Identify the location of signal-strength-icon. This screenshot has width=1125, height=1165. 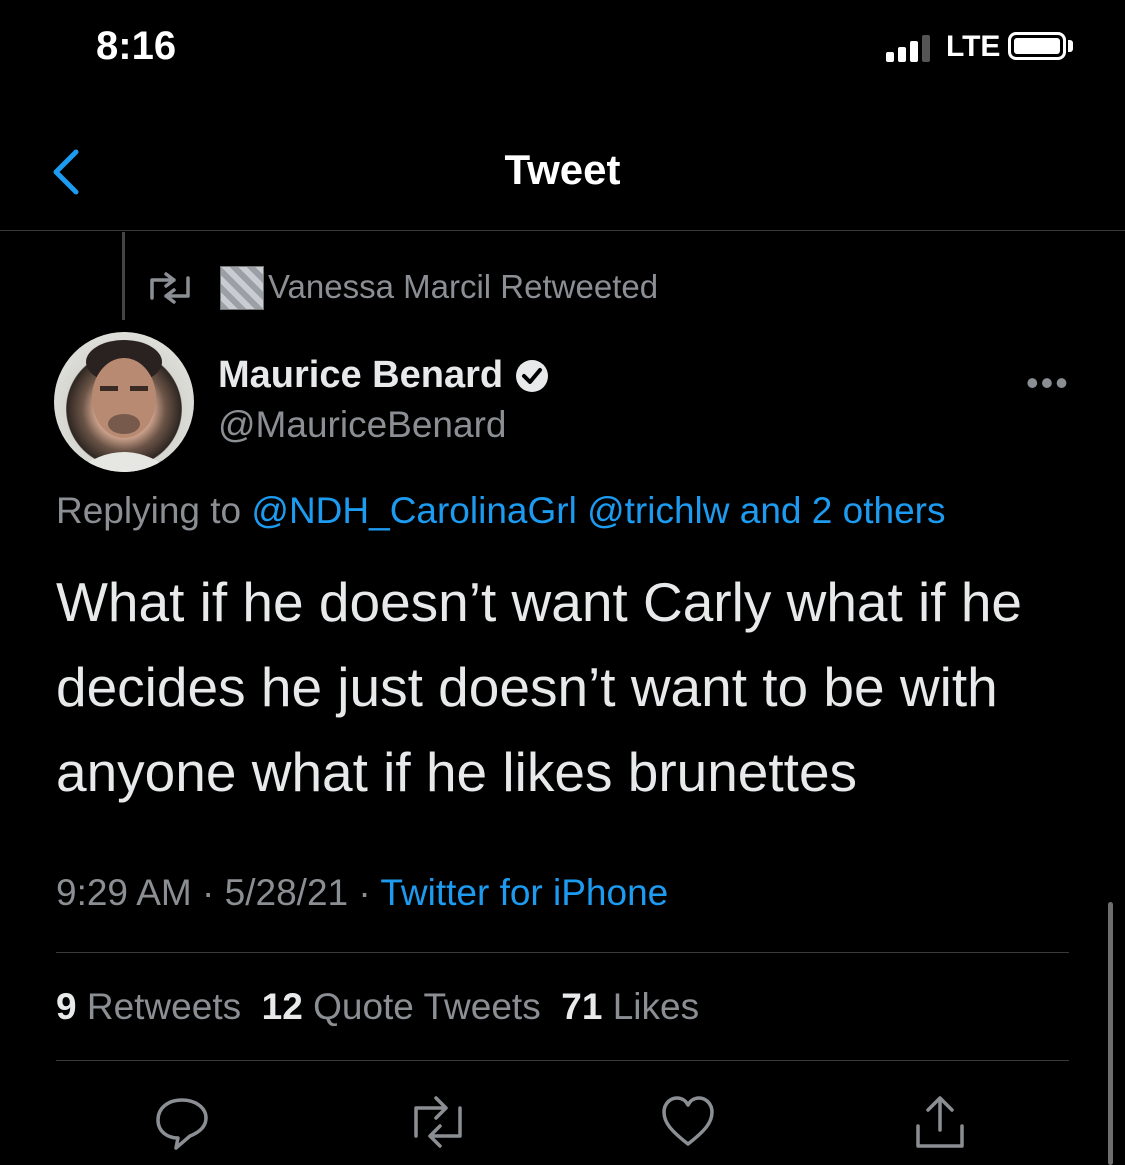
(908, 48).